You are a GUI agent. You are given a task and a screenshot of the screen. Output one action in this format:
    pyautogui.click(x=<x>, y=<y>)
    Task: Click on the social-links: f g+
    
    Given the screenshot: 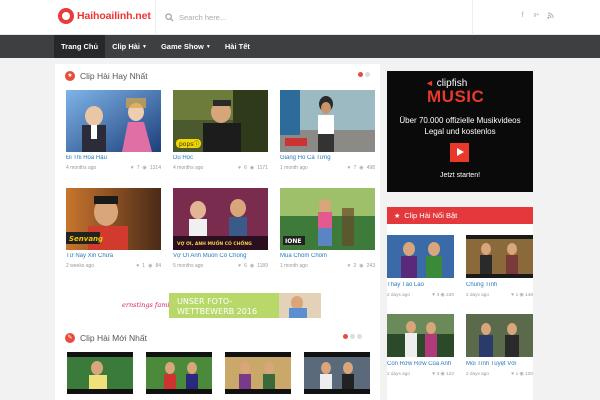 What is the action you would take?
    pyautogui.click(x=536, y=15)
    